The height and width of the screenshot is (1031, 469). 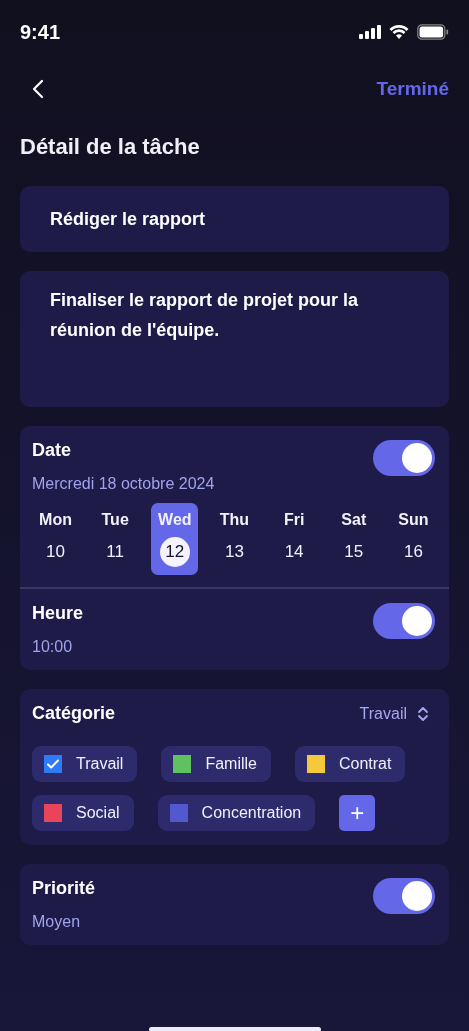 What do you see at coordinates (123, 484) in the screenshot?
I see `date-value: Mercredi 18 octobre 2024` at bounding box center [123, 484].